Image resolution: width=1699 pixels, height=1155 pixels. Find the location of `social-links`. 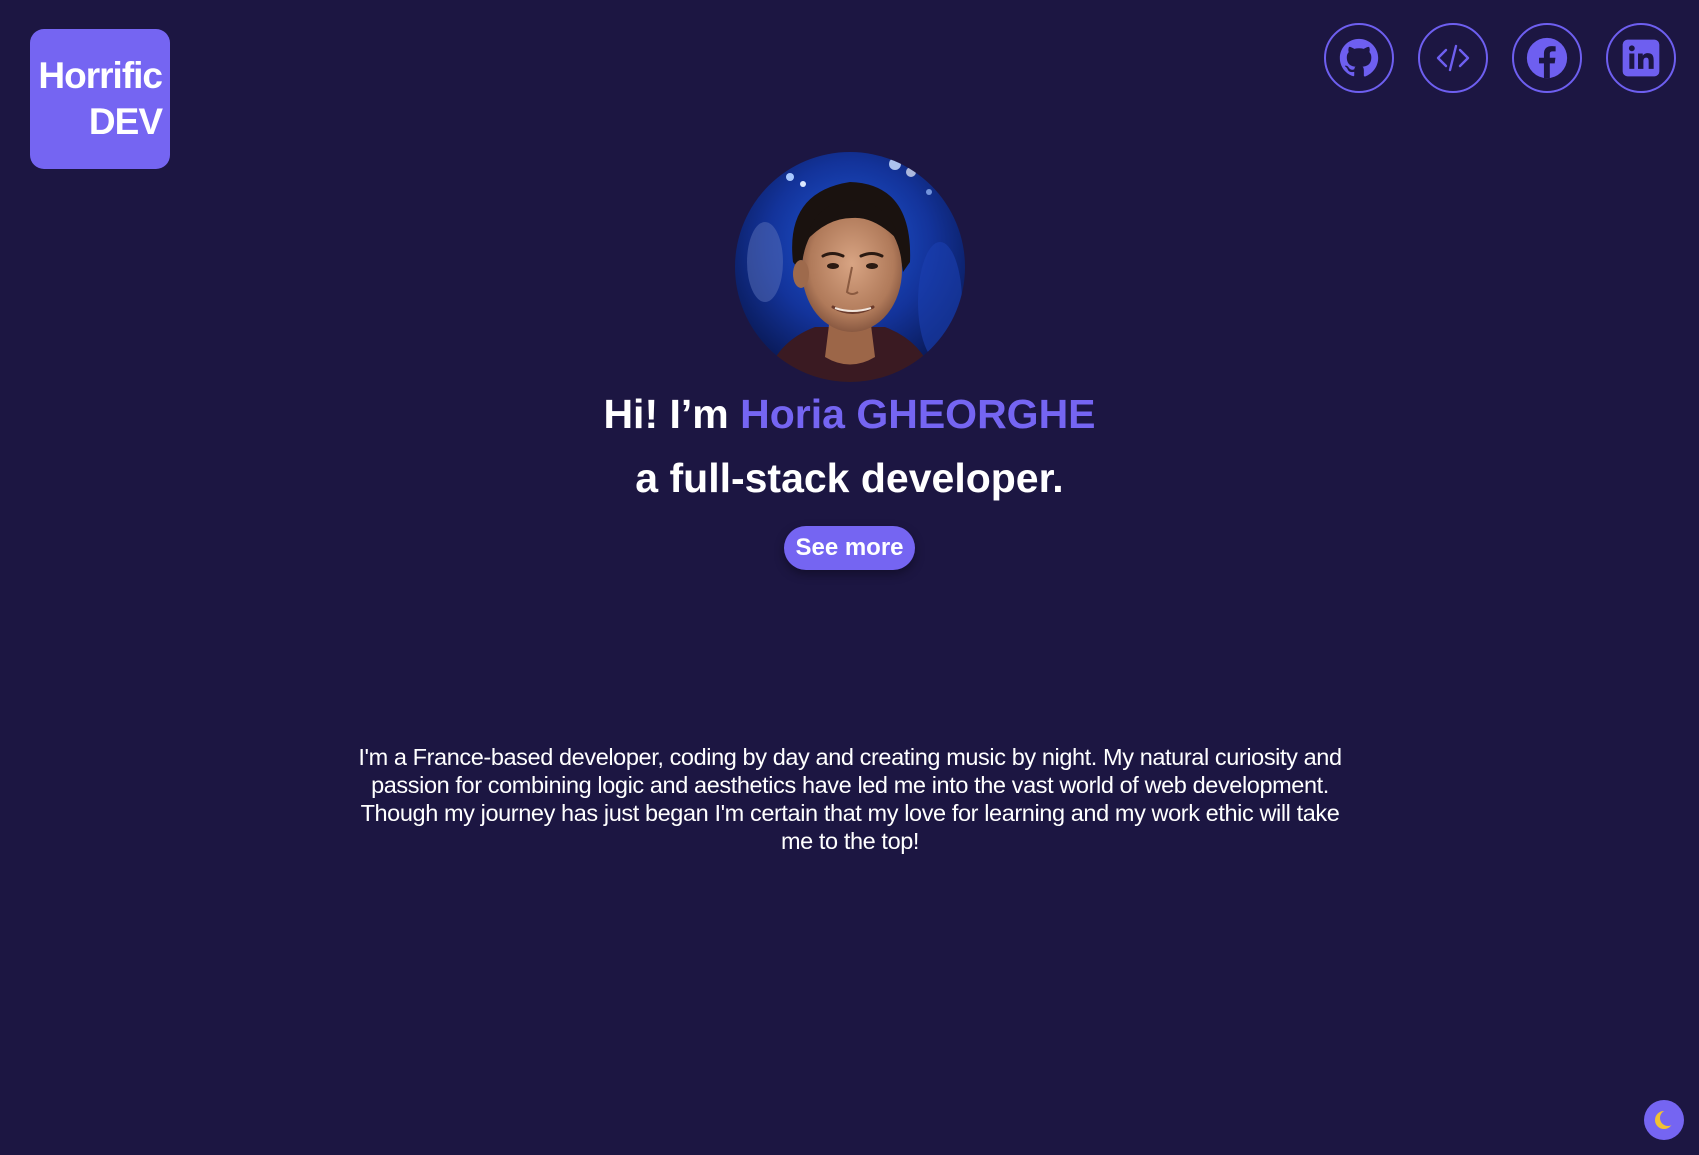

social-links is located at coordinates (1500, 58).